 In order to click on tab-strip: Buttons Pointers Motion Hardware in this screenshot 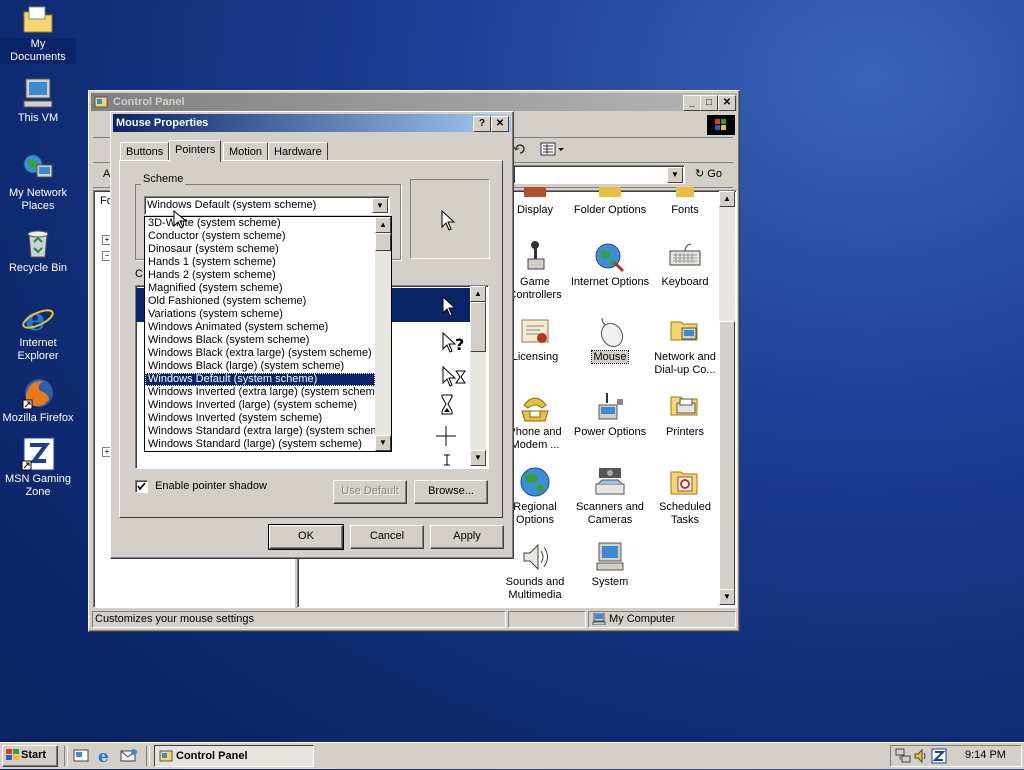, I will do `click(310, 151)`.